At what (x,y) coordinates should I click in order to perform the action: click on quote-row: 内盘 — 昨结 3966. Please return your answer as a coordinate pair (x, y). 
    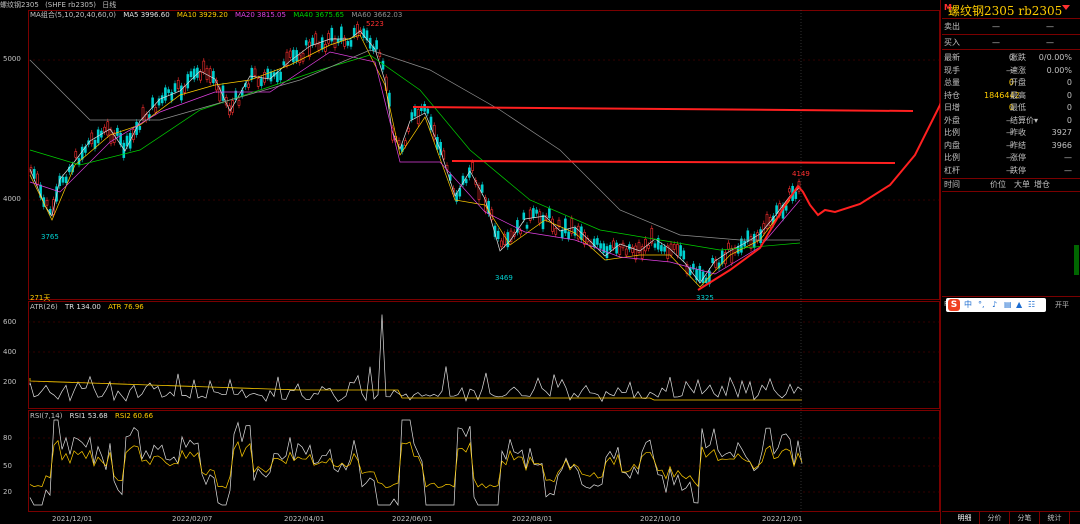
    Looking at the image, I should click on (1010, 145).